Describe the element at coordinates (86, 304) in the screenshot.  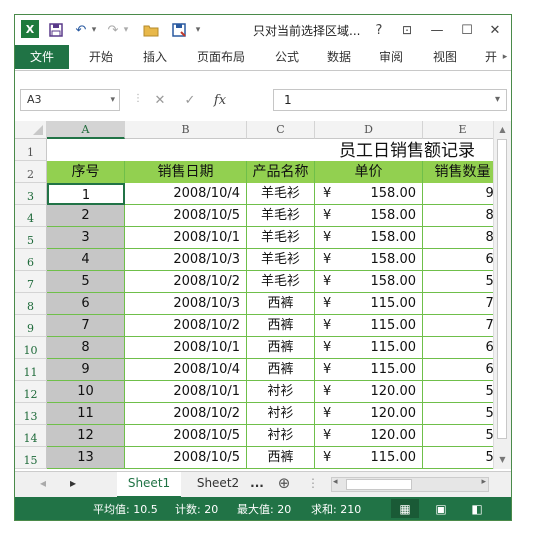
I see `seq-cell: 6` at that location.